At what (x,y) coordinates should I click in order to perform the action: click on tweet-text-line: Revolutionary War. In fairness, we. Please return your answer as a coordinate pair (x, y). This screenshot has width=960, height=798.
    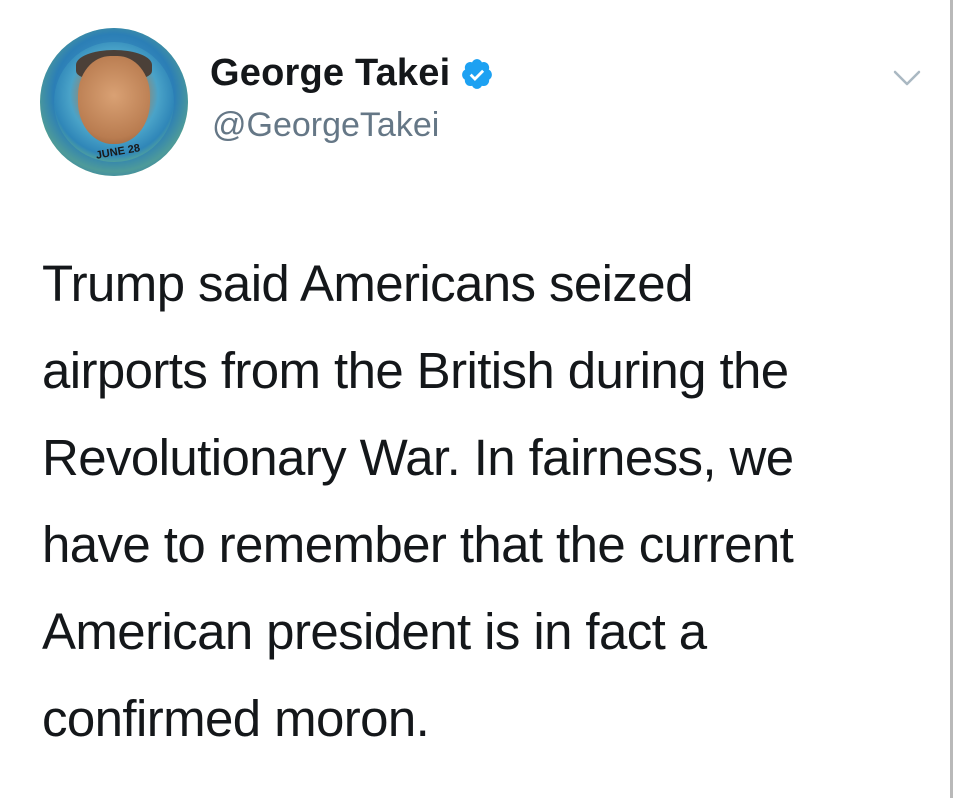
    Looking at the image, I should click on (418, 457).